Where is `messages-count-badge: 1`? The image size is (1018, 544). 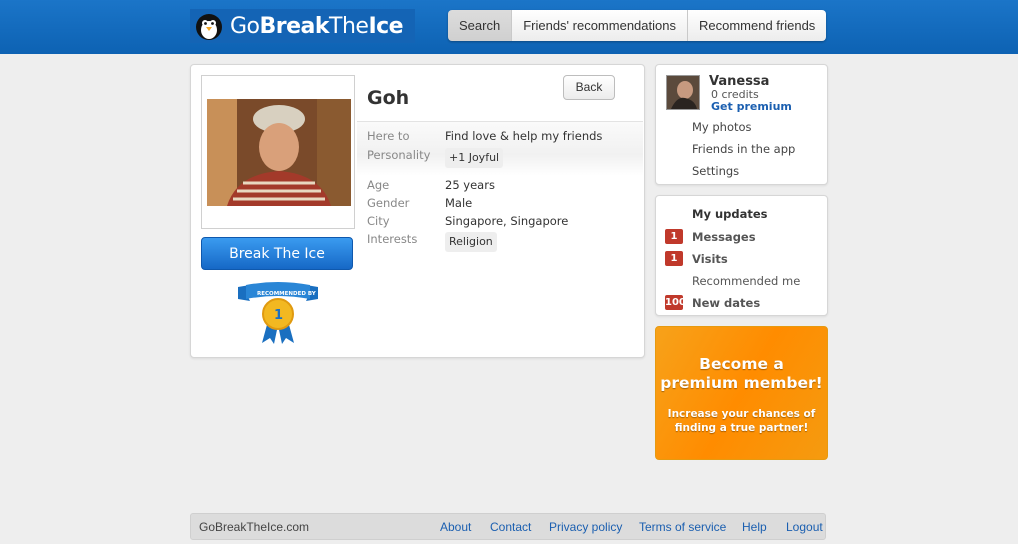
messages-count-badge: 1 is located at coordinates (674, 236).